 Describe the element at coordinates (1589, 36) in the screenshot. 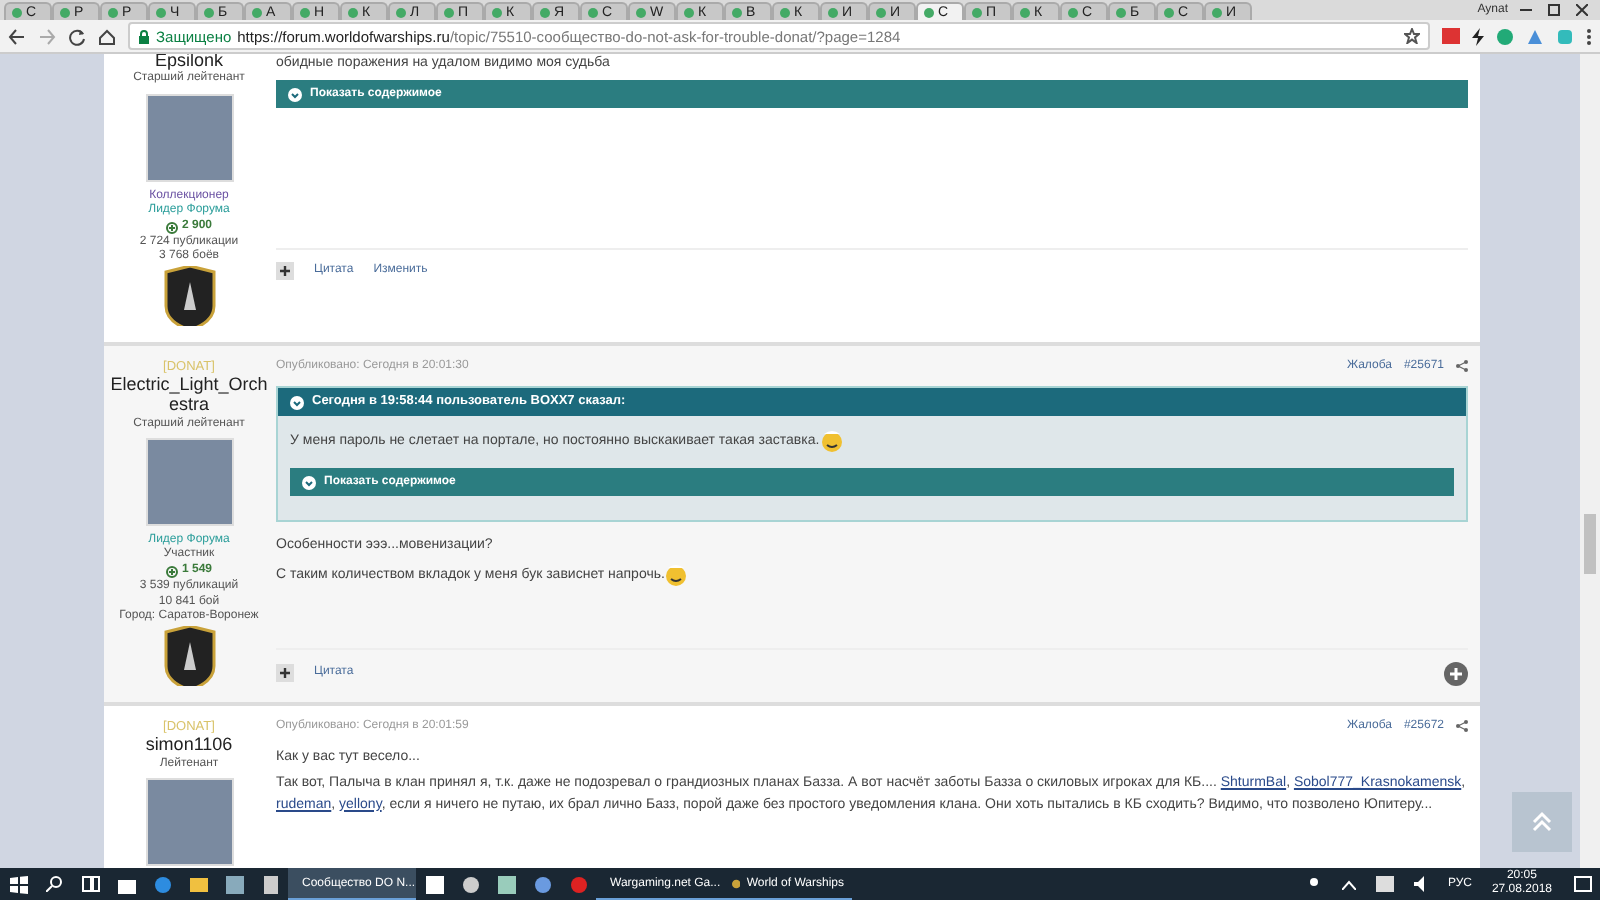

I see `menu-icon` at that location.